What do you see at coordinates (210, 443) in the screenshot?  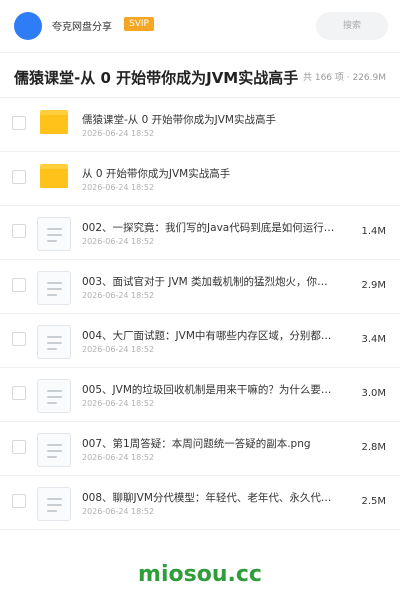 I see `file-name: 007、第1周答疑：本周问题统一答疑的副本.png` at bounding box center [210, 443].